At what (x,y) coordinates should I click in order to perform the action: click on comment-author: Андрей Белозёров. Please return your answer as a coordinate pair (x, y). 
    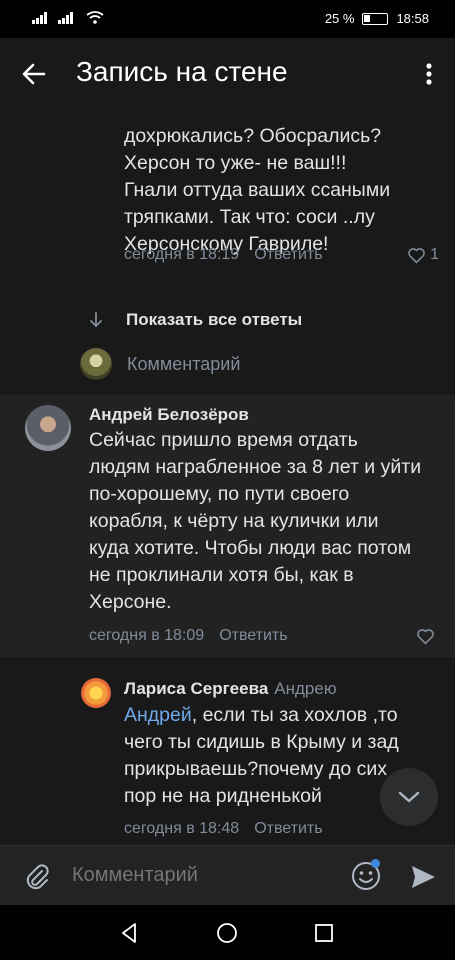
    Looking at the image, I should click on (169, 415).